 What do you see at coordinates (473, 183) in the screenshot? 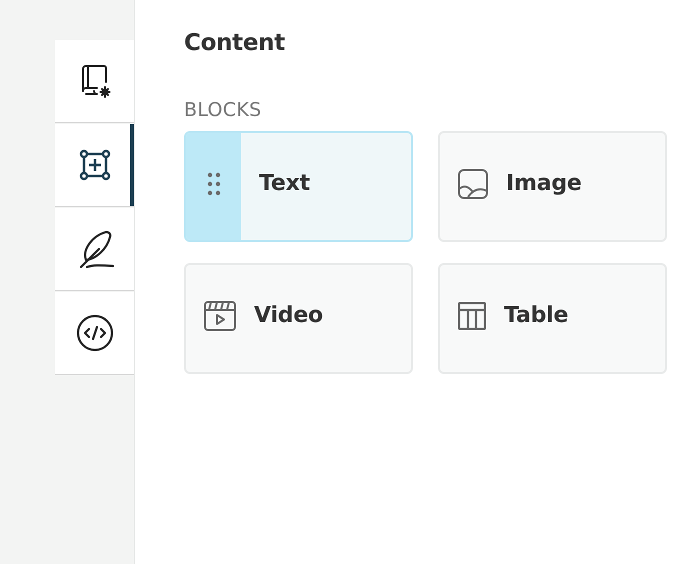
I see `image-icon` at bounding box center [473, 183].